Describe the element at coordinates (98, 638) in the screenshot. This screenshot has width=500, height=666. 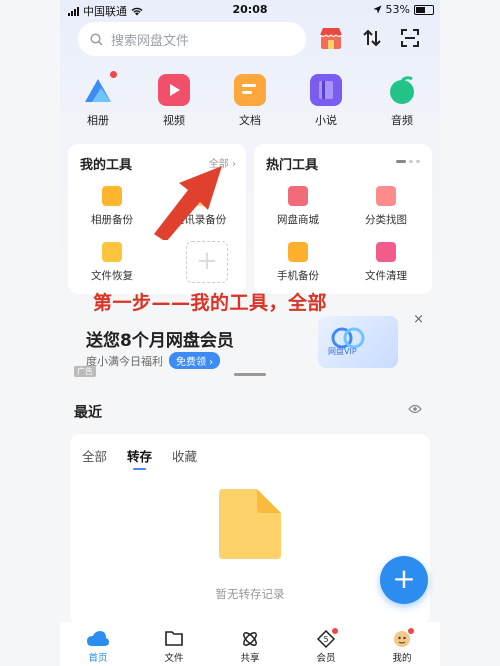
I see `home-cloud-icon` at that location.